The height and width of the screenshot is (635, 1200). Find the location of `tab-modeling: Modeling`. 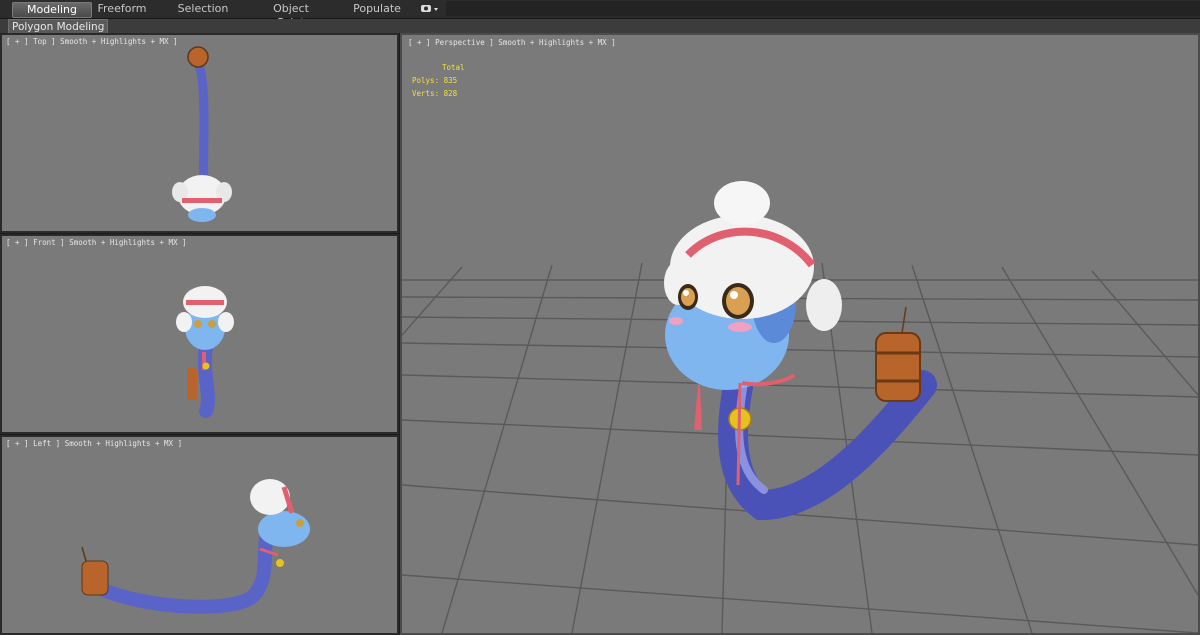

tab-modeling: Modeling is located at coordinates (52, 10).